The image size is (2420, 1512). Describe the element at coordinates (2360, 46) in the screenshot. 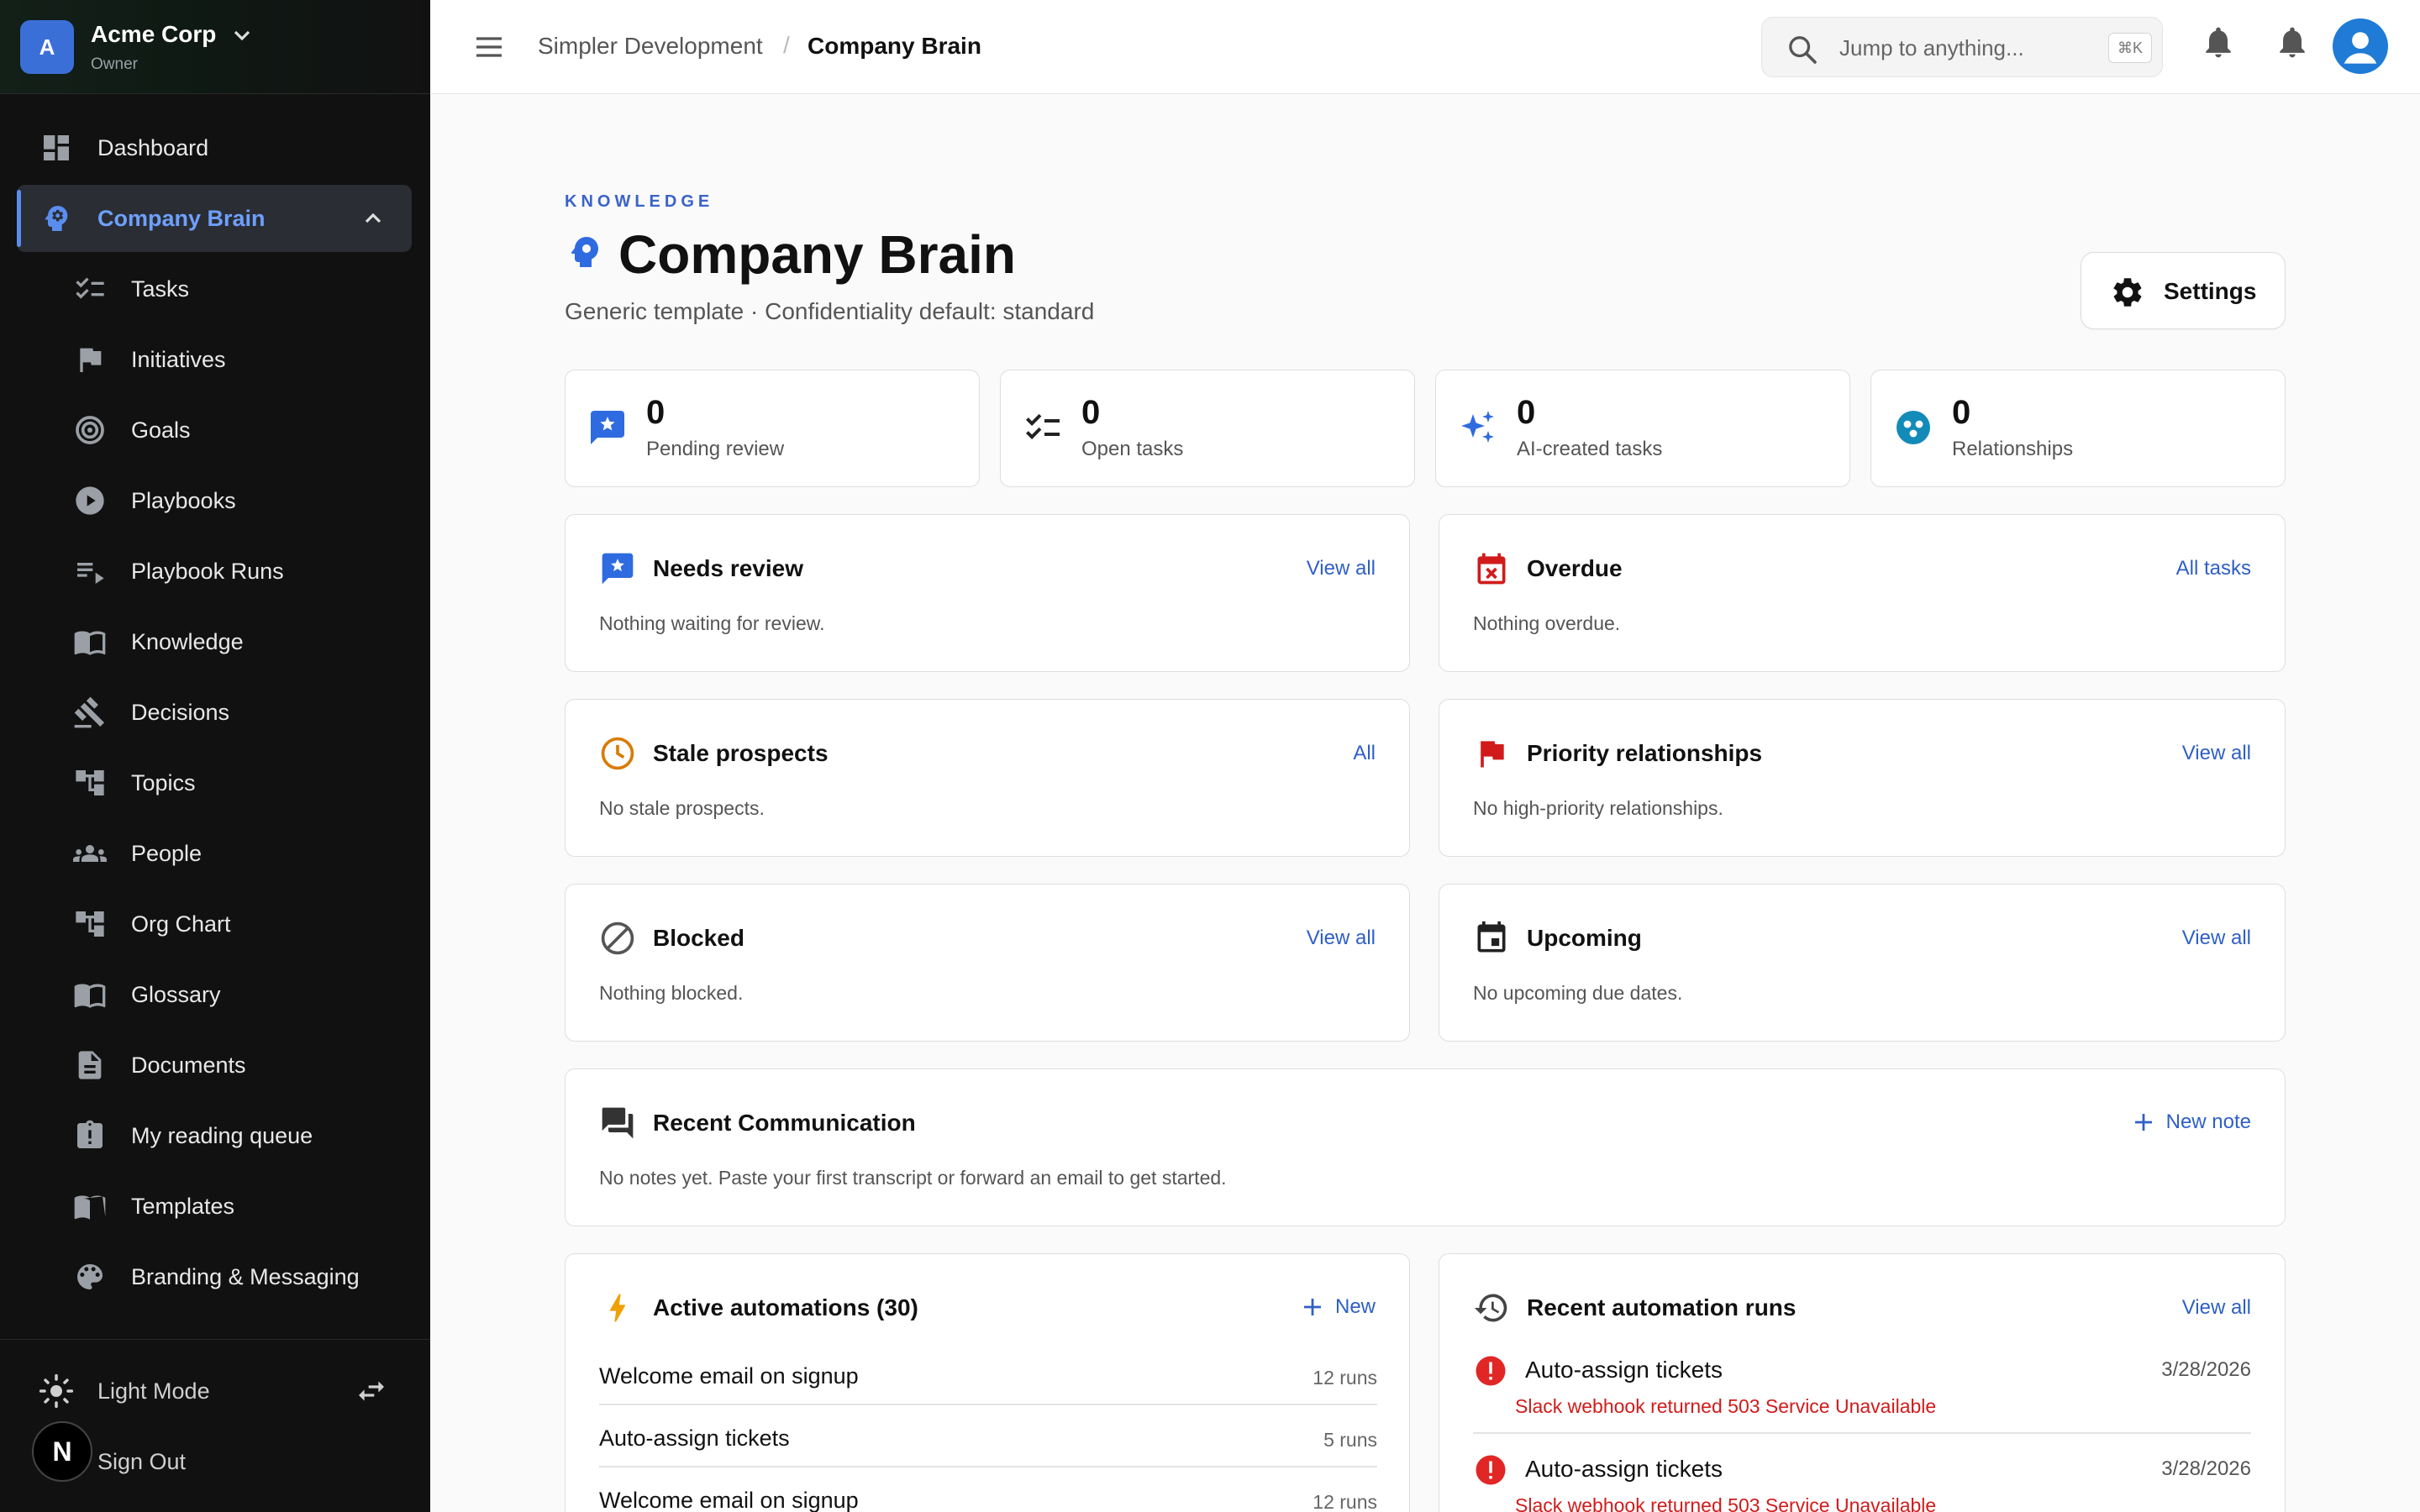

I see `user-avatar` at that location.